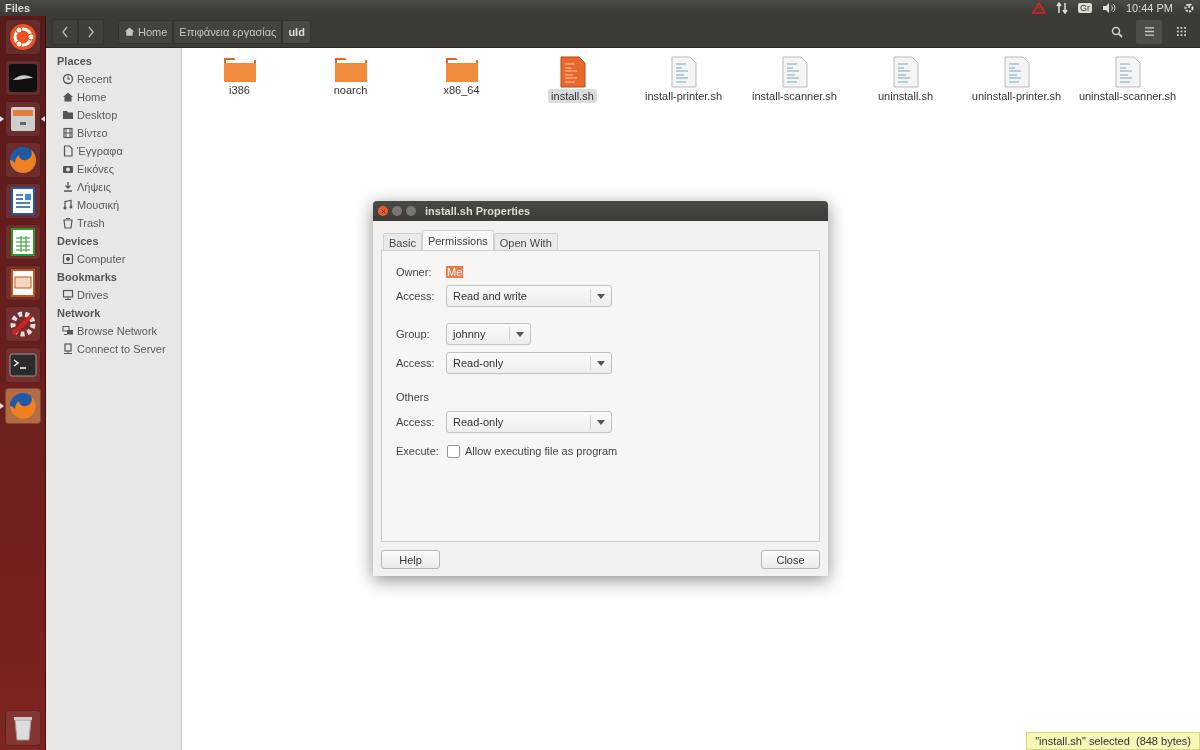 This screenshot has height=750, width=1200. What do you see at coordinates (572, 96) in the screenshot?
I see `file-name: install.sh` at bounding box center [572, 96].